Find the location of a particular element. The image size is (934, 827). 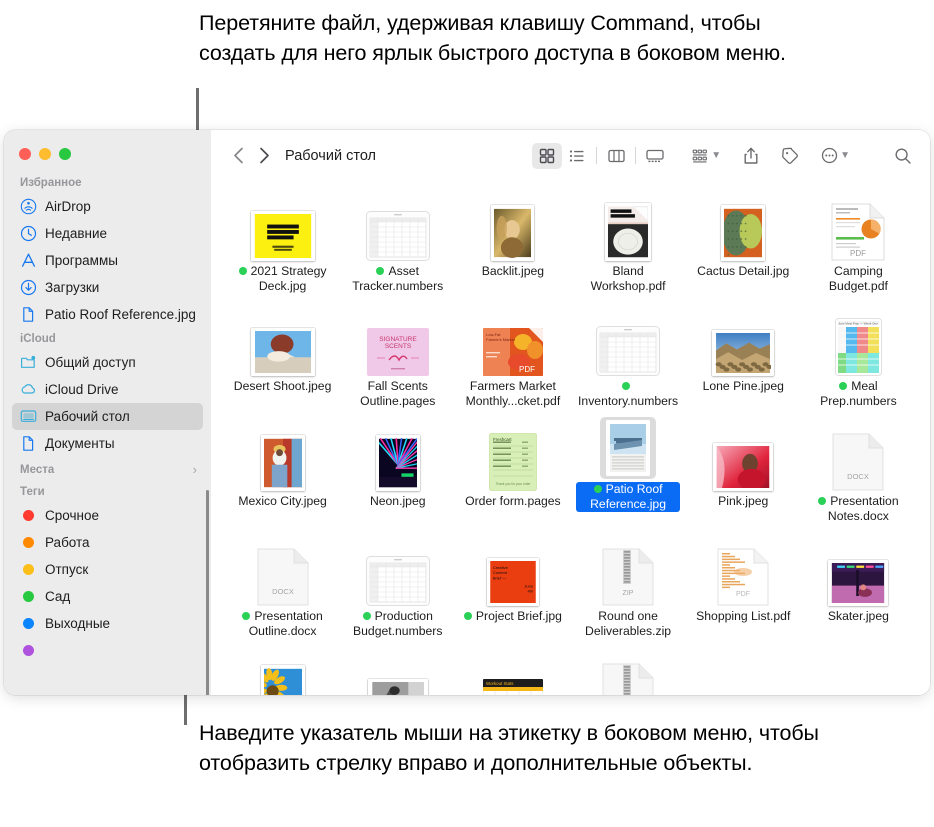

sidebar-item: Загрузки is located at coordinates (107, 287).